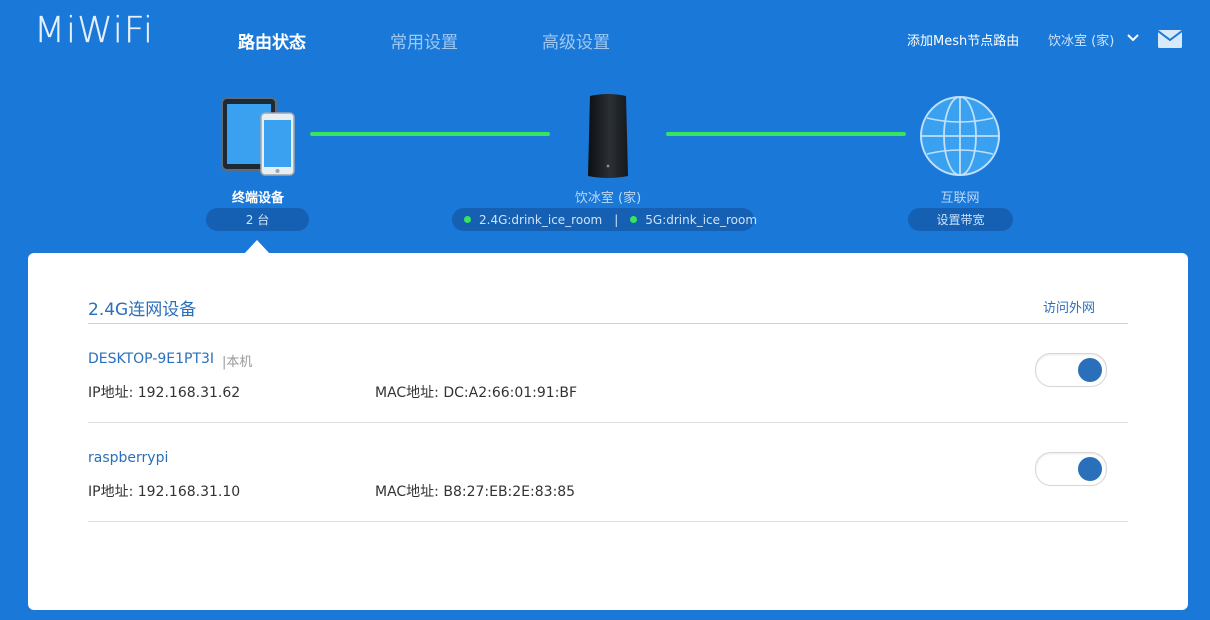  I want to click on panel-pointer, so click(257, 247).